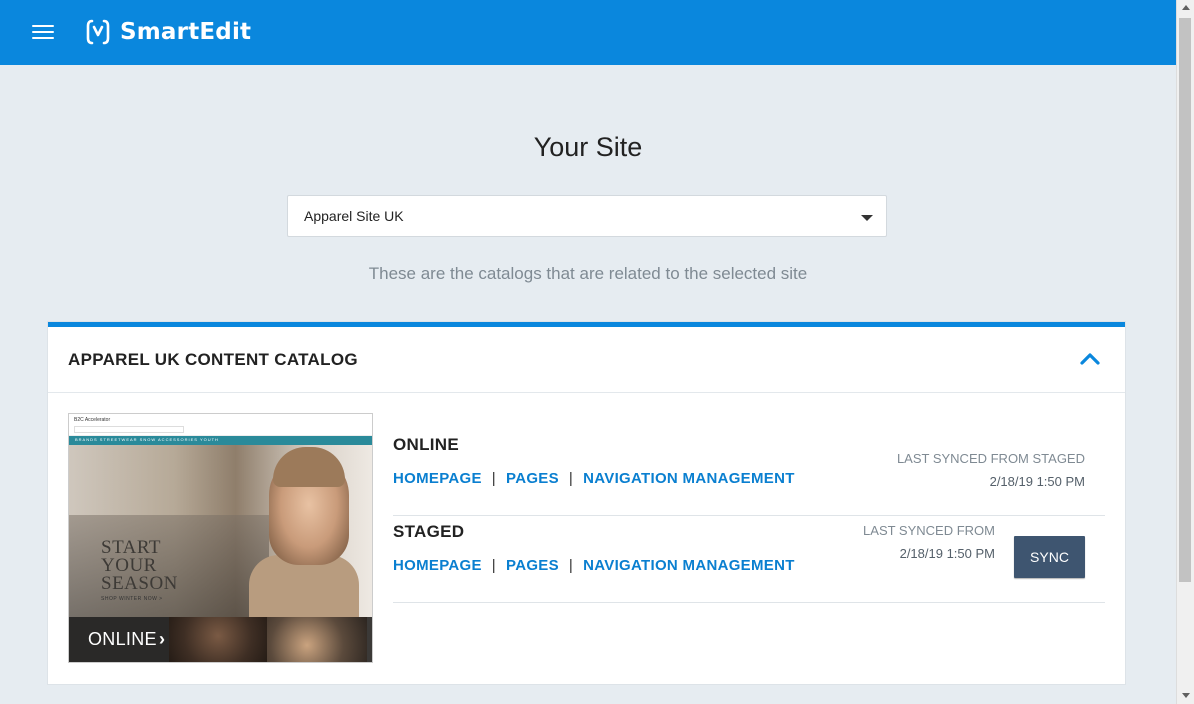 The height and width of the screenshot is (704, 1194). What do you see at coordinates (162, 639) in the screenshot?
I see `chevron-right-icon: ›` at bounding box center [162, 639].